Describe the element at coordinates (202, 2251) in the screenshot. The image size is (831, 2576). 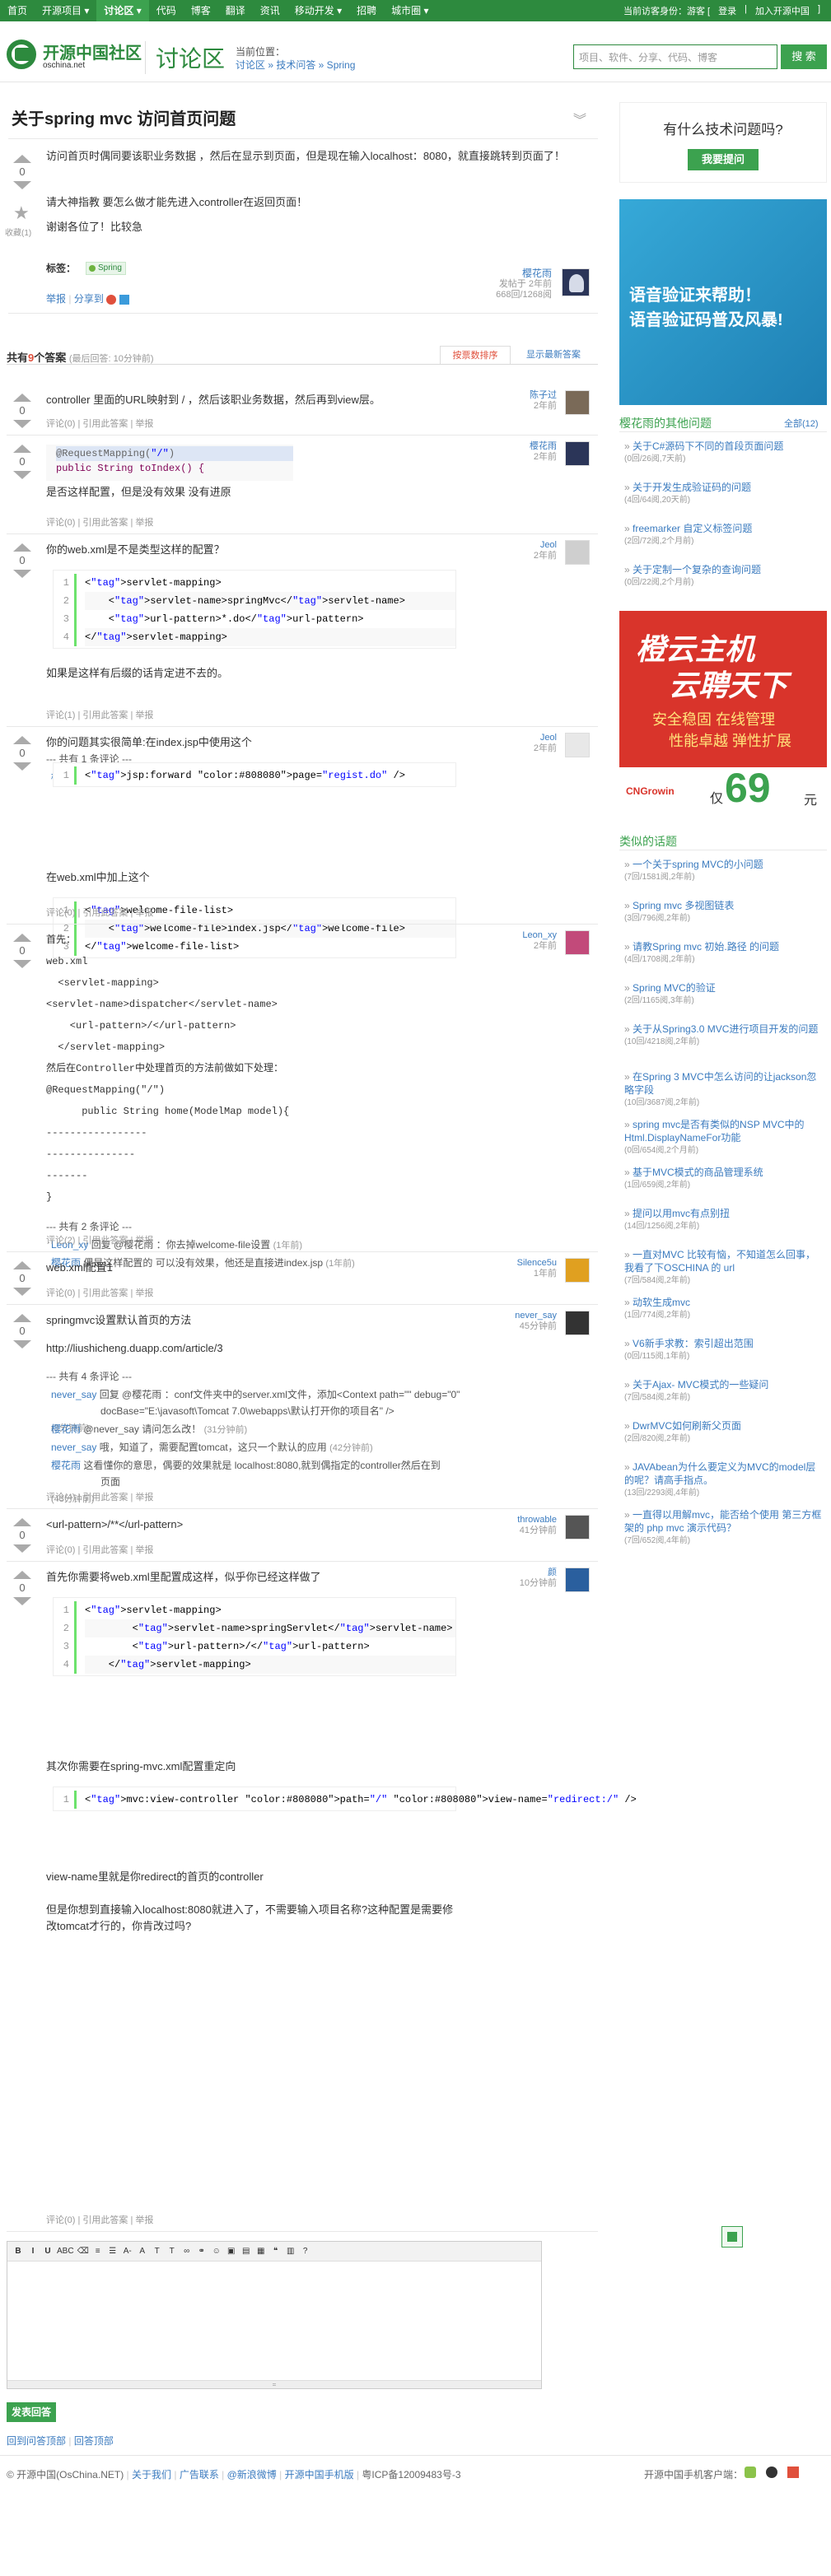
I see `toolbar-button-12: ⚭` at that location.